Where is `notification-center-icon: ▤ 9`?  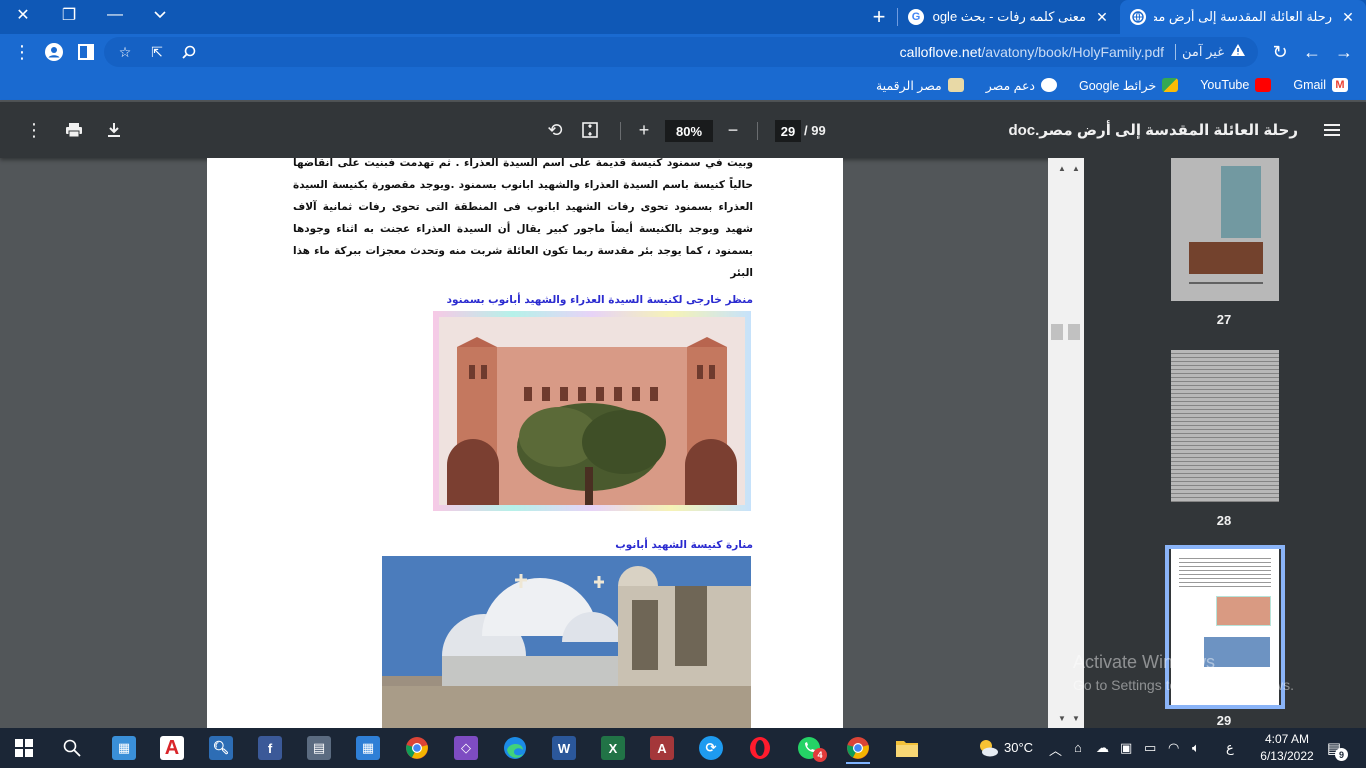 notification-center-icon: ▤ 9 is located at coordinates (1335, 748).